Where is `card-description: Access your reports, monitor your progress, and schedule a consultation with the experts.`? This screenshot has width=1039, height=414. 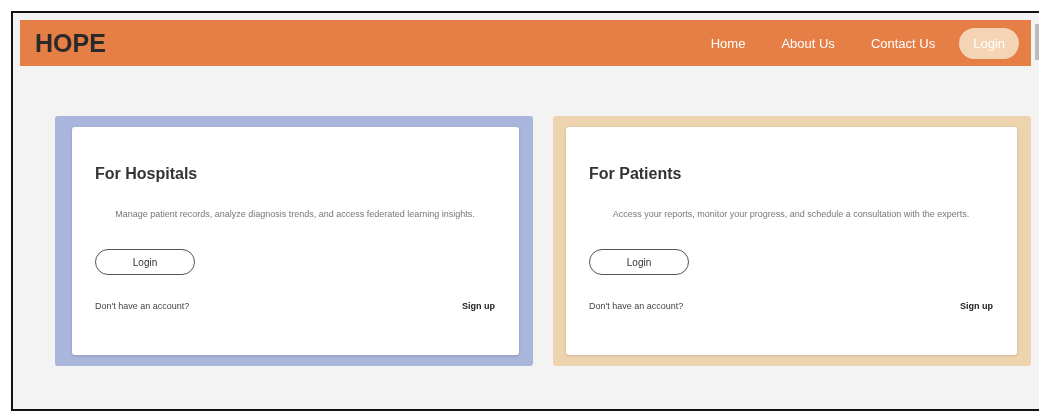
card-description: Access your reports, monitor your progress, and schedule a consultation with the experts. is located at coordinates (791, 214).